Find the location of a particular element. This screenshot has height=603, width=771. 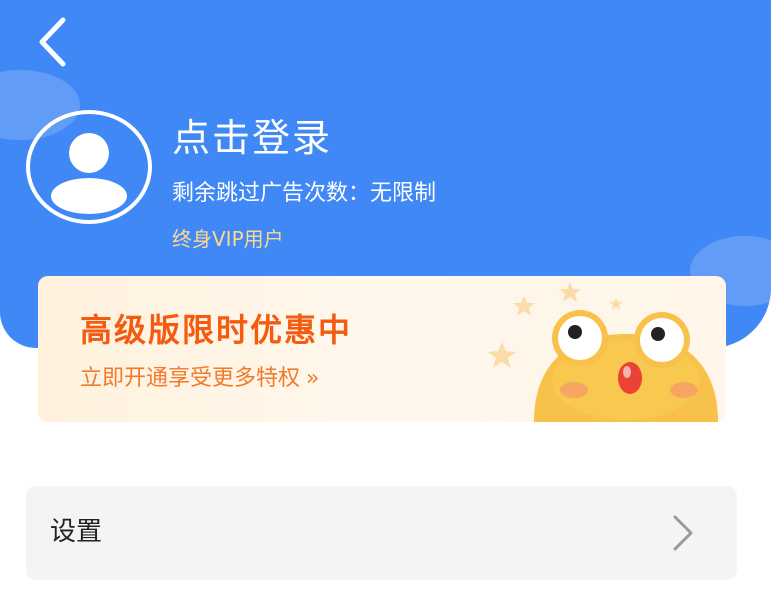

settings-menu-item: 设置 is located at coordinates (381, 533).